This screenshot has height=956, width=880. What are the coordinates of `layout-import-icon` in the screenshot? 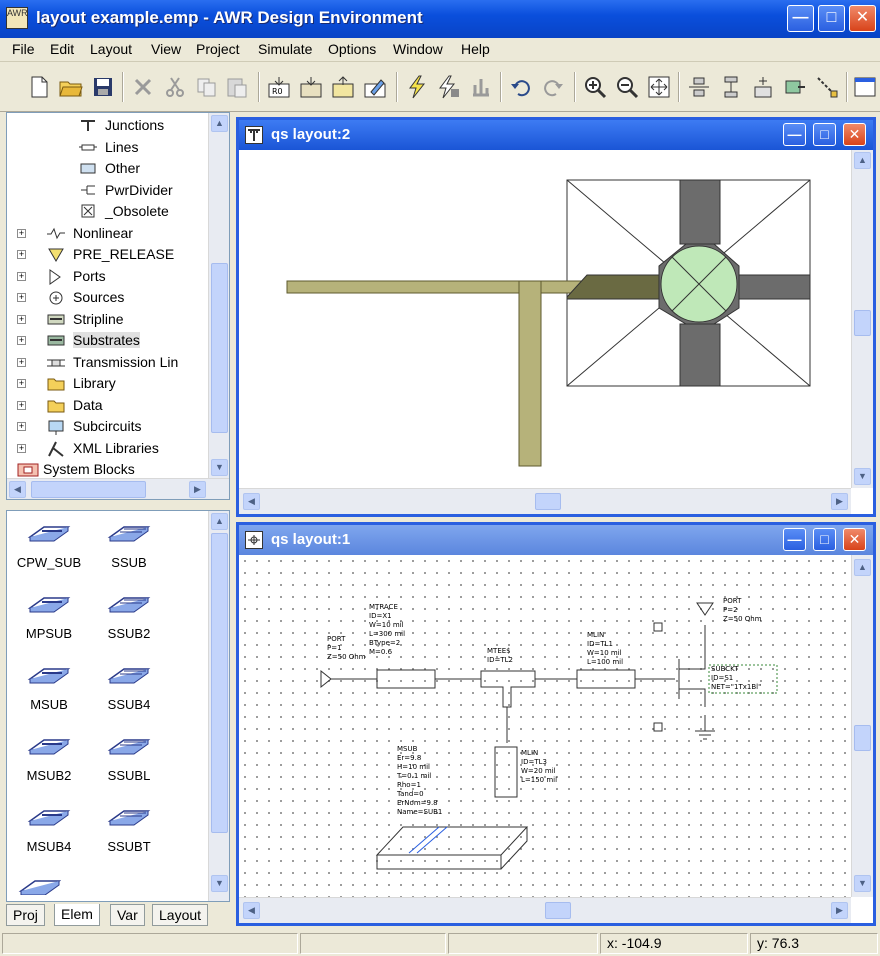 It's located at (343, 87).